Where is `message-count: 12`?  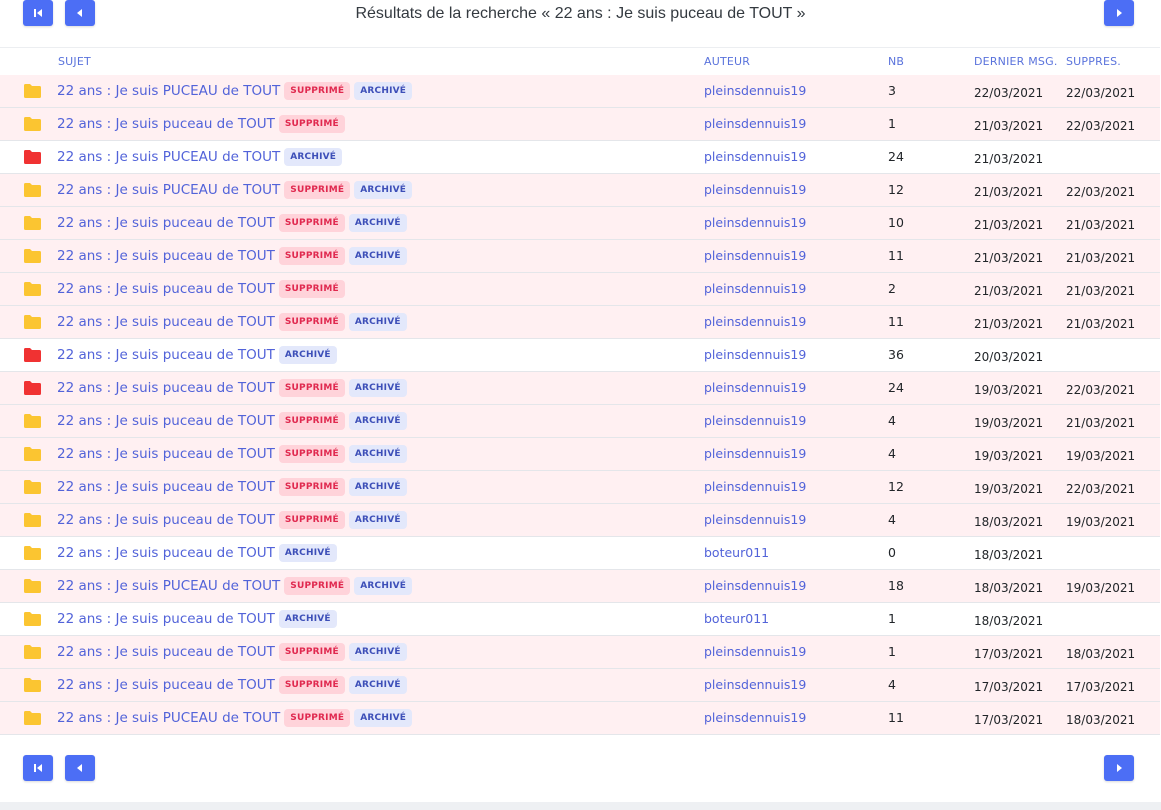
message-count: 12 is located at coordinates (896, 189).